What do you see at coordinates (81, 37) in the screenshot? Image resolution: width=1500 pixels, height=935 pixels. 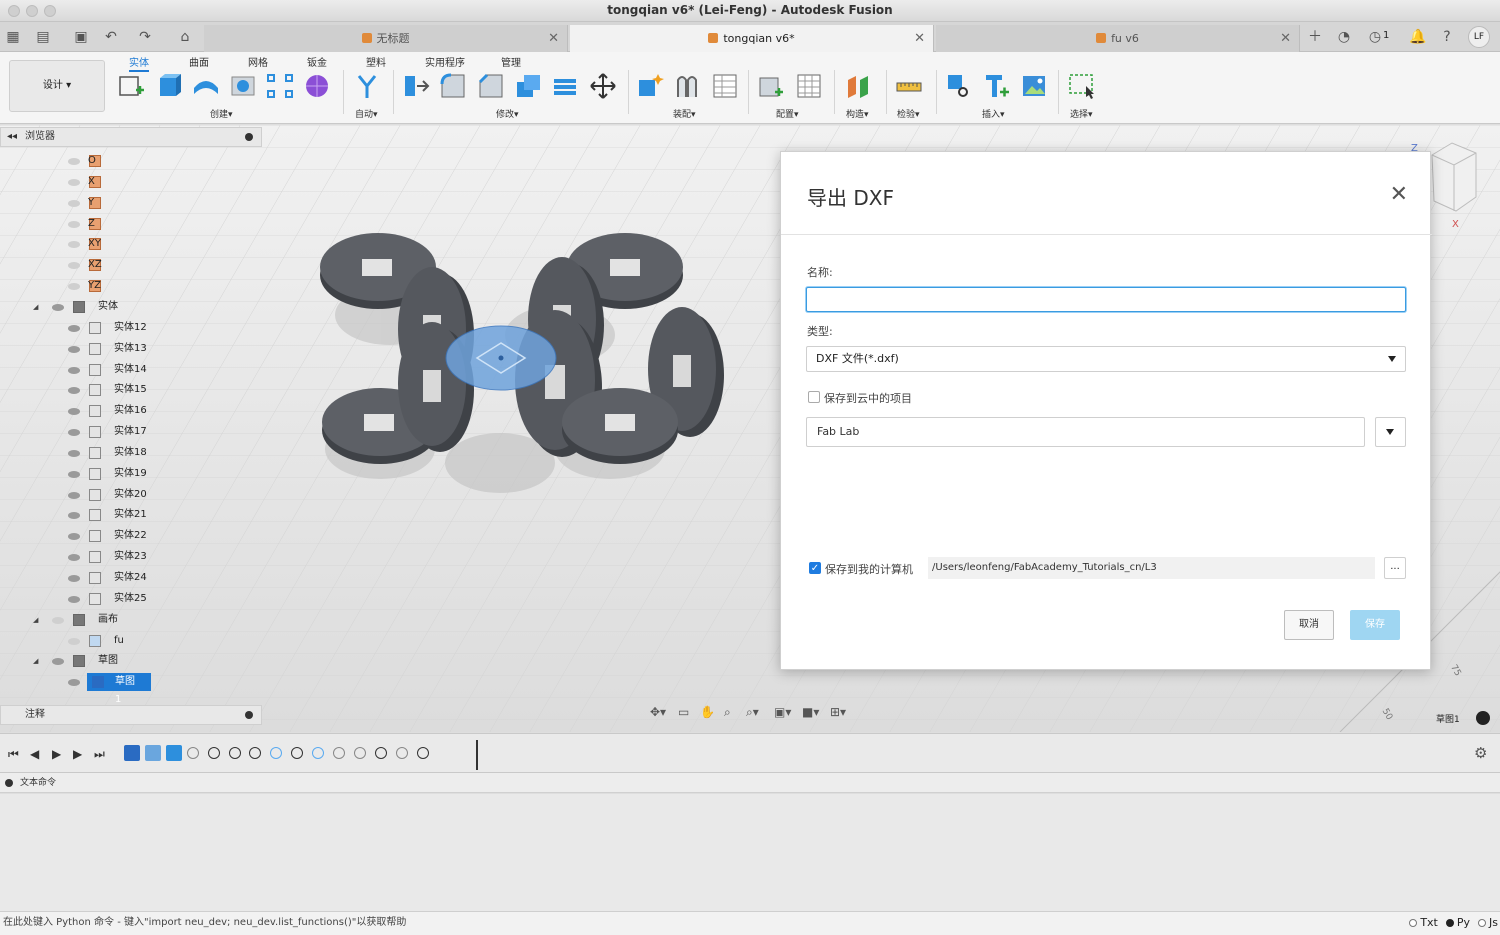 I see `save-icon: ▣` at bounding box center [81, 37].